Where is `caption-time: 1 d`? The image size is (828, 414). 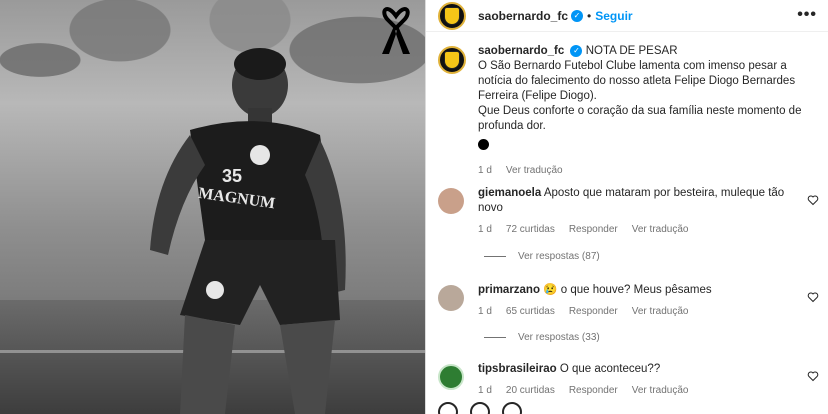
caption-time: 1 d is located at coordinates (485, 170).